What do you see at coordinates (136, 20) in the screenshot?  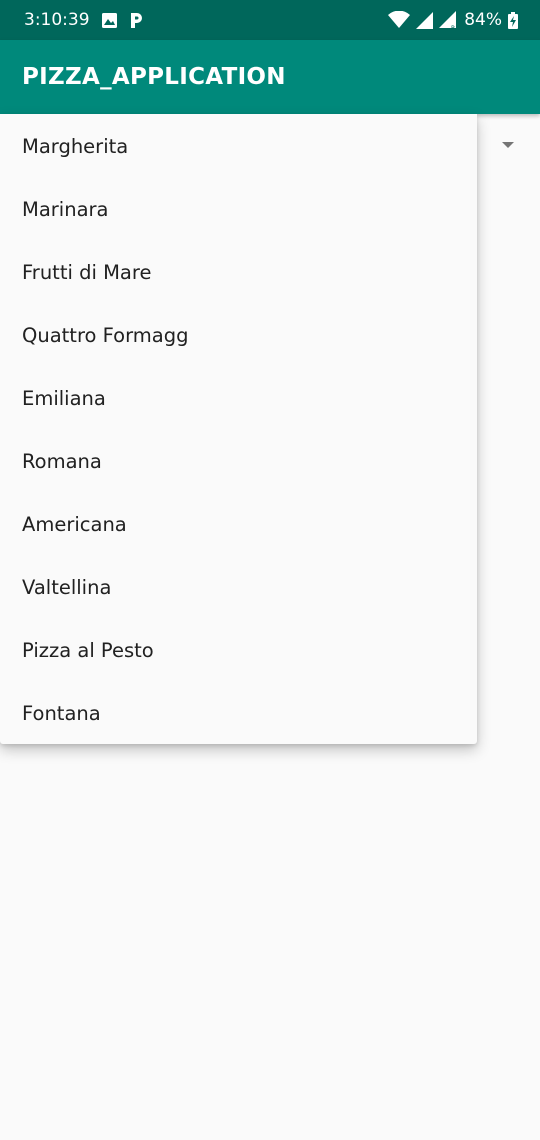 I see `parking-icon` at bounding box center [136, 20].